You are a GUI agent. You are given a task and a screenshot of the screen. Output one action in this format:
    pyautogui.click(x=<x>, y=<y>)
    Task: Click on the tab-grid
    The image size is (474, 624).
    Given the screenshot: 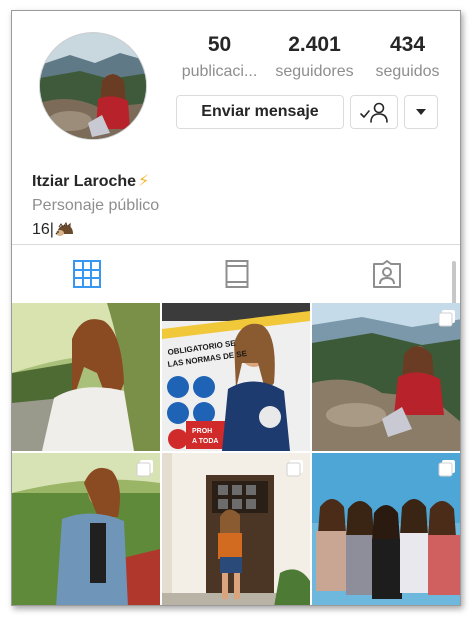 What is the action you would take?
    pyautogui.click(x=87, y=273)
    